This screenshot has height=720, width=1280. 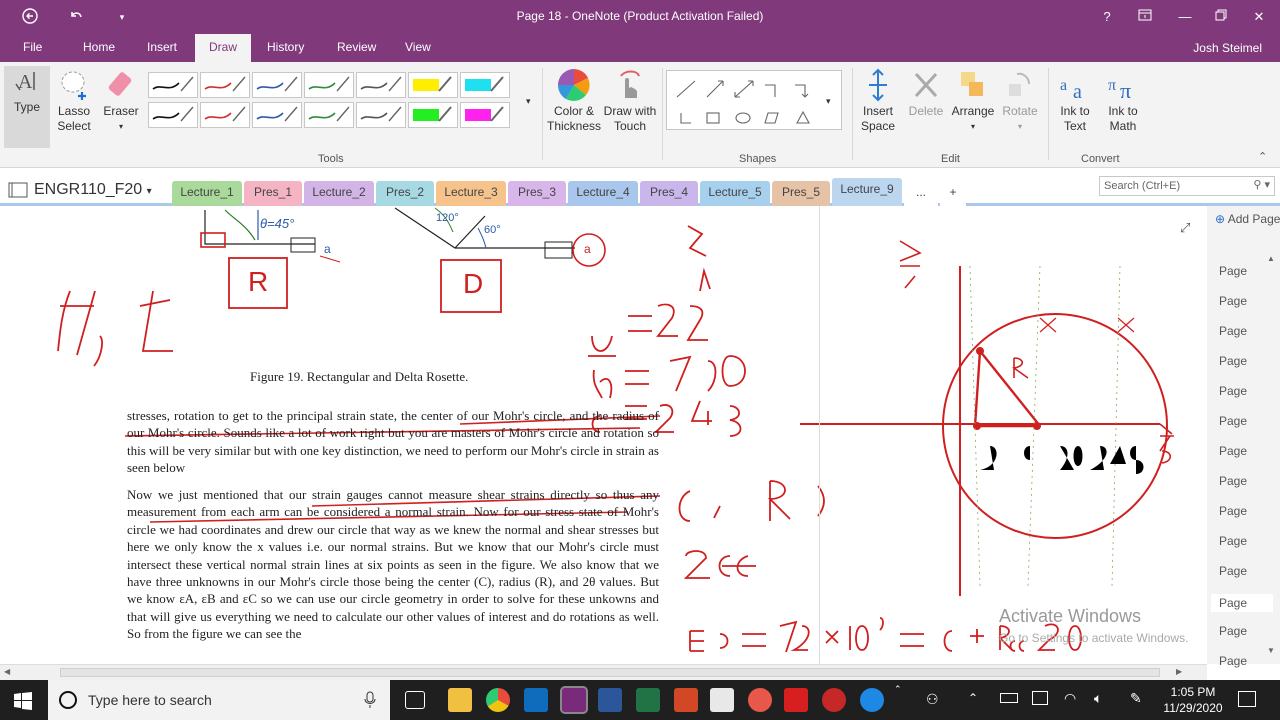 I want to click on battery-icon, so click(x=1009, y=698).